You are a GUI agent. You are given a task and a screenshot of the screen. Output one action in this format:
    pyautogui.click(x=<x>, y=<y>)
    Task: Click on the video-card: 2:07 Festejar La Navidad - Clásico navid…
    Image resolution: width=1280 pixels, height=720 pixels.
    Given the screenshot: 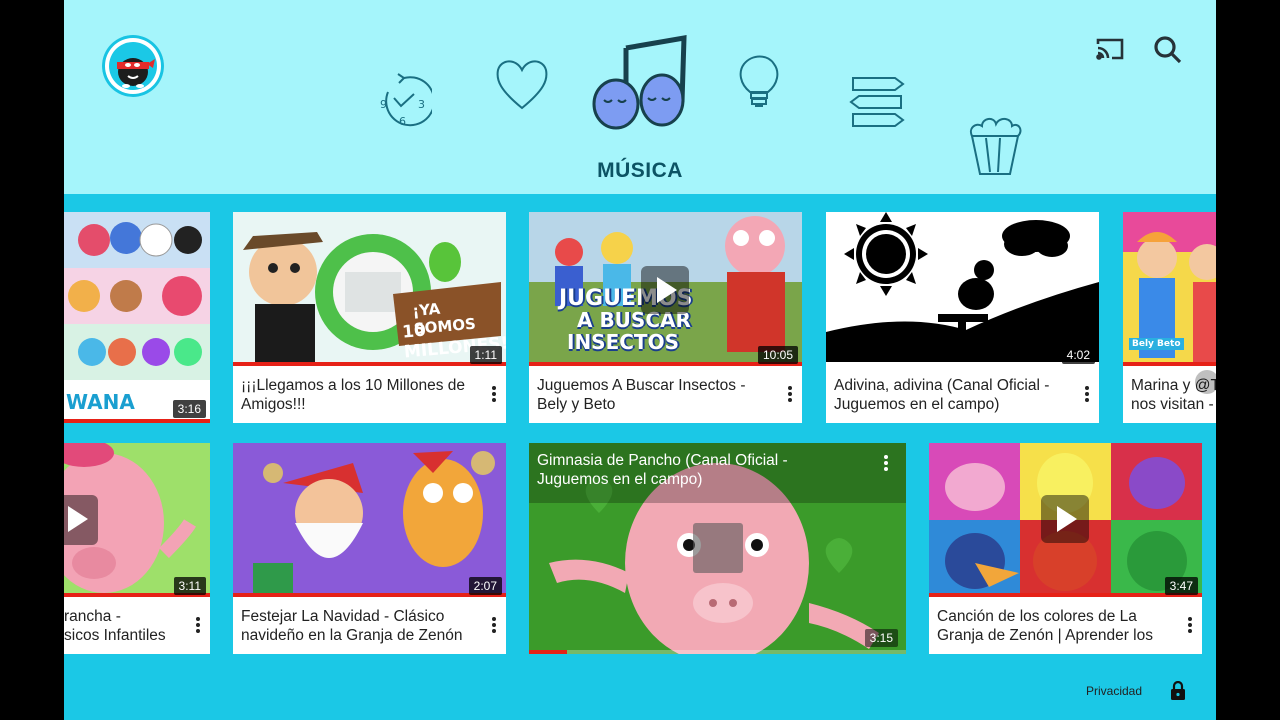 What is the action you would take?
    pyautogui.click(x=369, y=548)
    